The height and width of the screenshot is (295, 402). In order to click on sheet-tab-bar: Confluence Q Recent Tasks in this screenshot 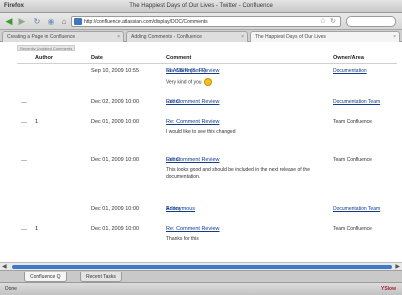, I will do `click(201, 276)`.